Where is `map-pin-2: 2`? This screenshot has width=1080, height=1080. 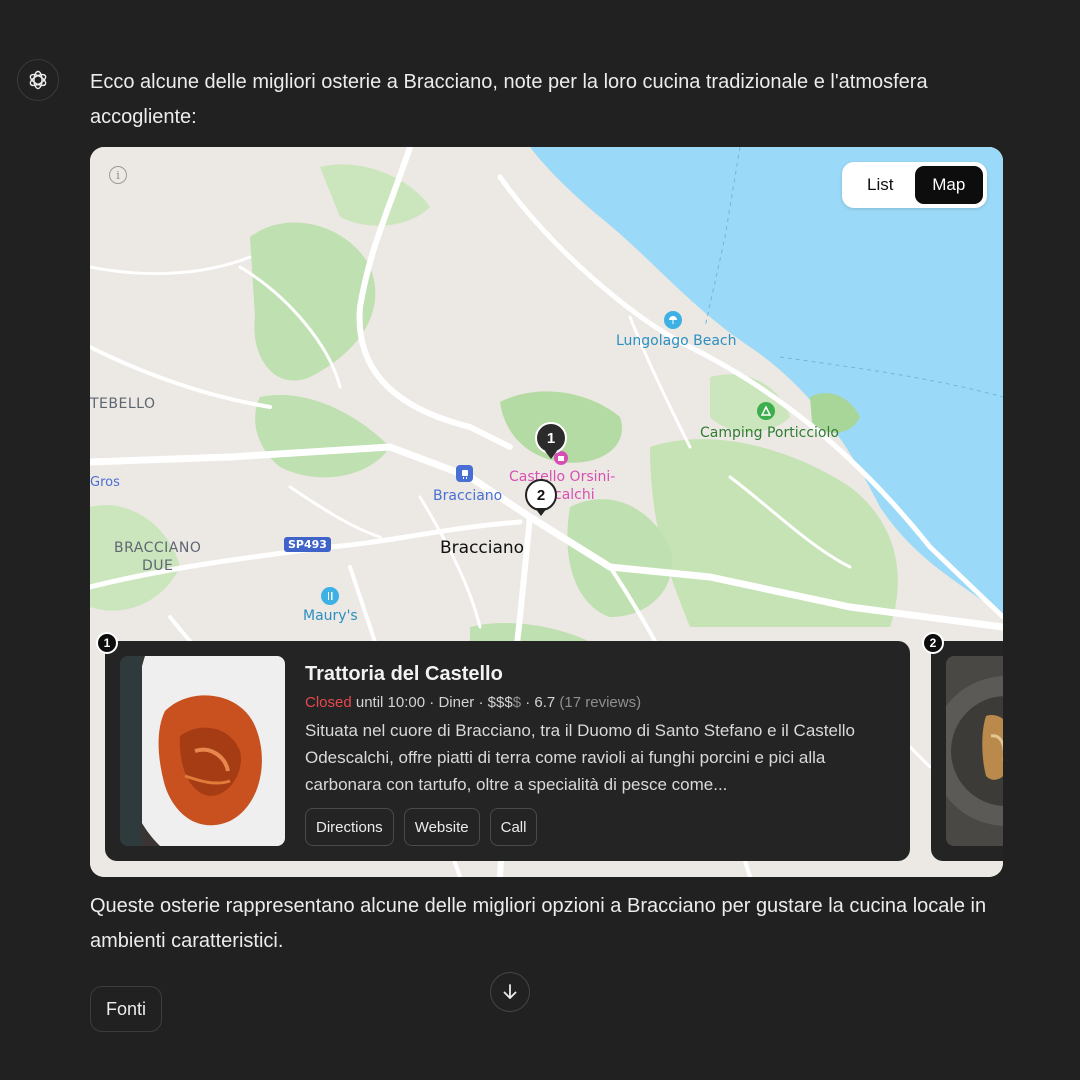 map-pin-2: 2 is located at coordinates (541, 497).